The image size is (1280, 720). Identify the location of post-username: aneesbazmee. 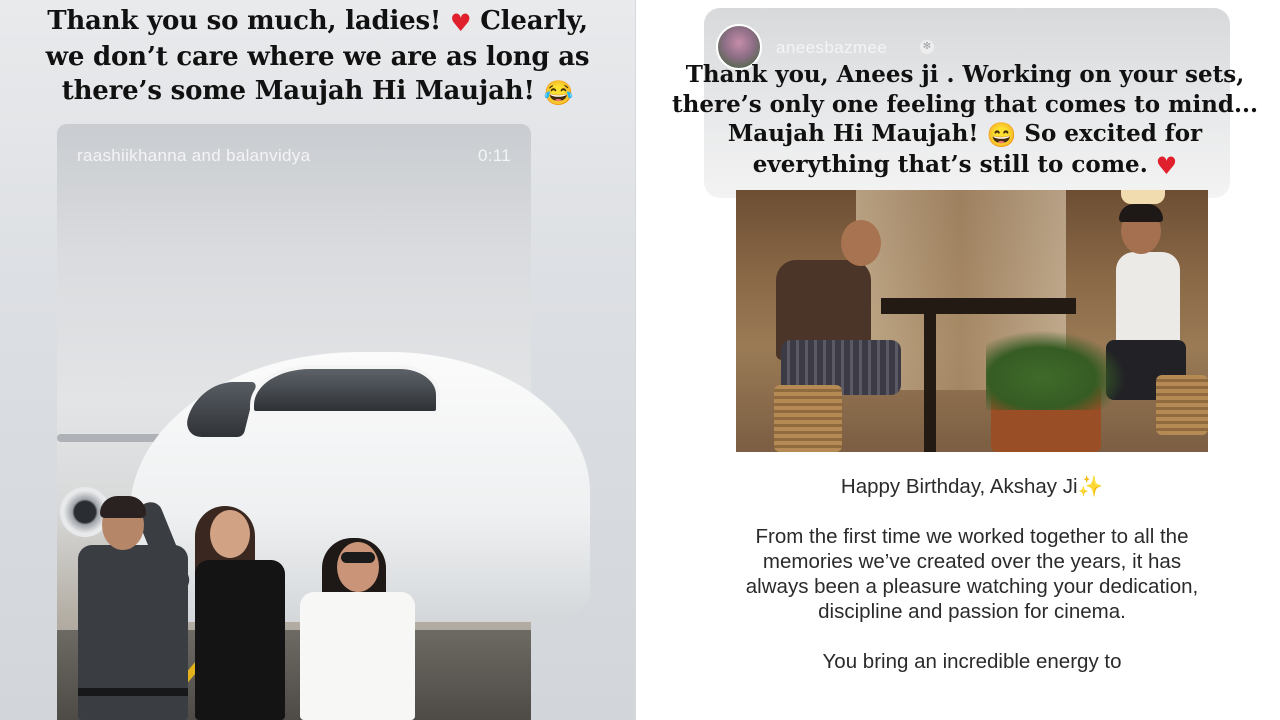
(831, 48).